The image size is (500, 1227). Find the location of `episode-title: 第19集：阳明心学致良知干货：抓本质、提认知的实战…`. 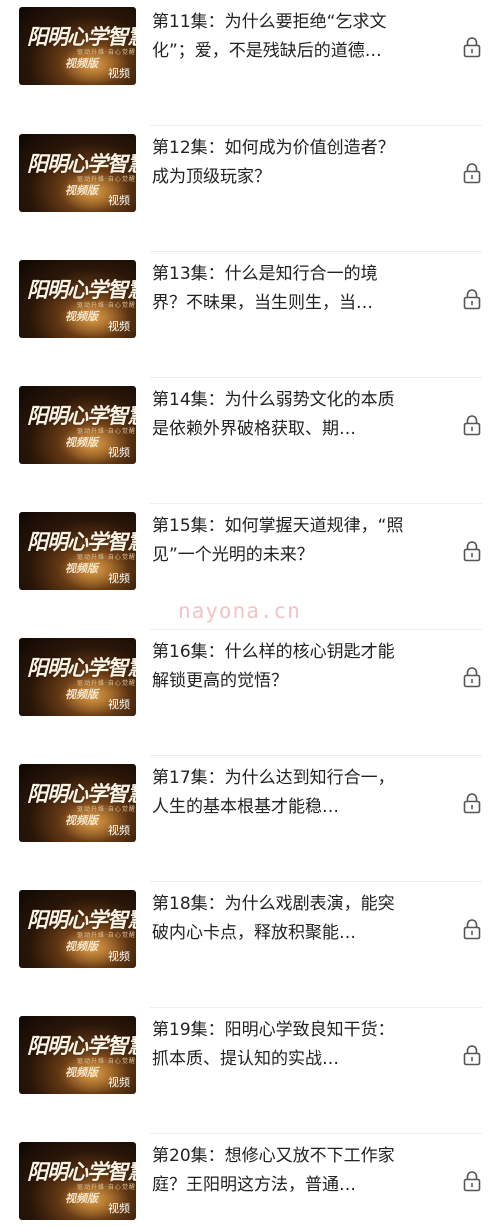

episode-title: 第19集：阳明心学致良知干货：抓本质、提认知的实战… is located at coordinates (278, 1045).